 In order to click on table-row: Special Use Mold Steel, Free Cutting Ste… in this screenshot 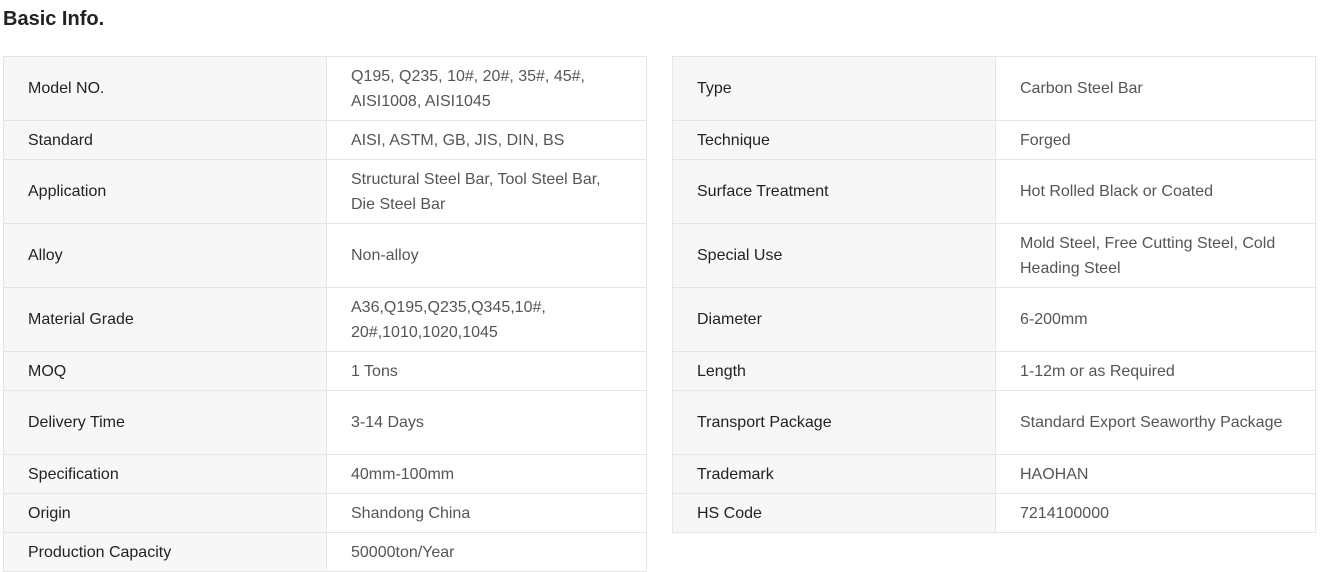, I will do `click(994, 255)`.